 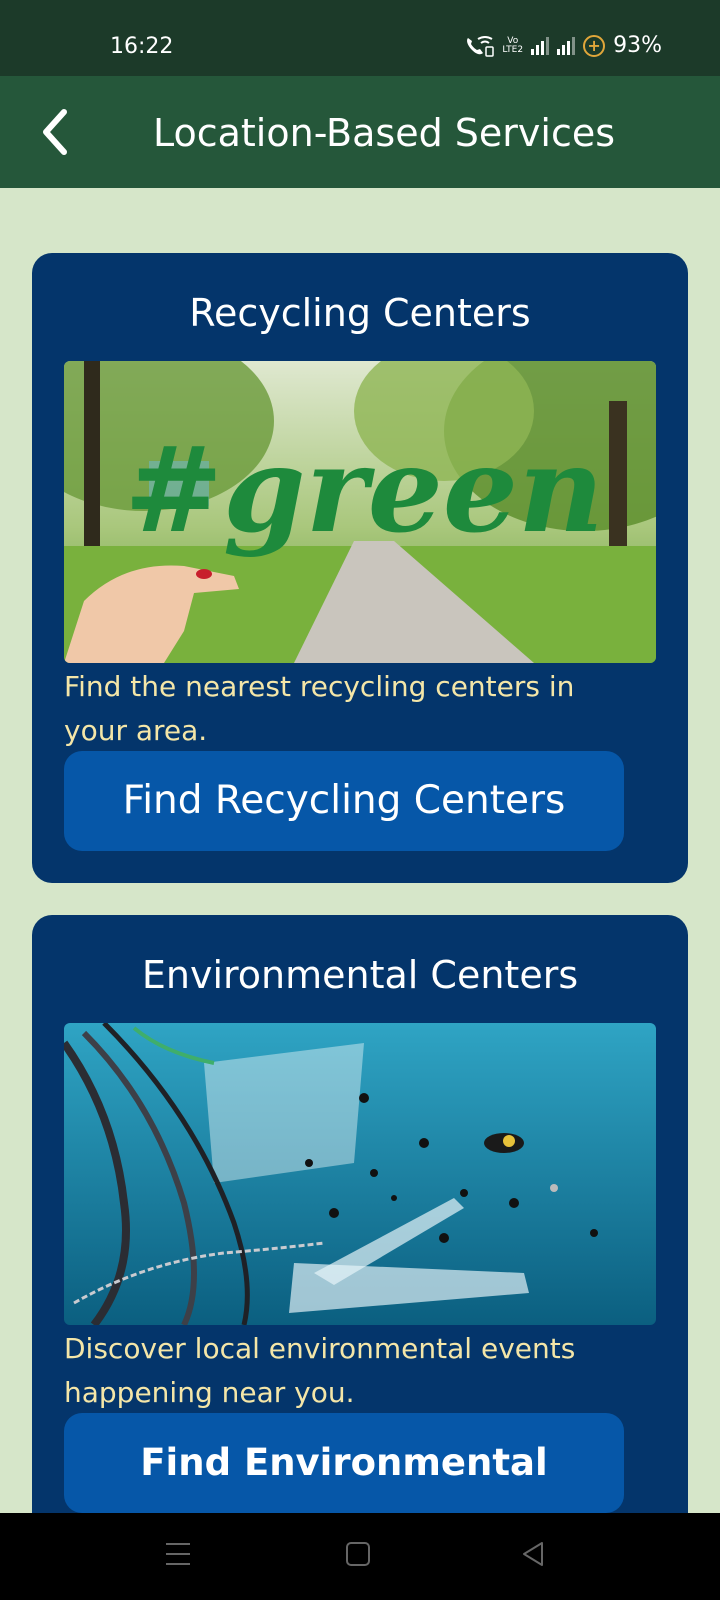 I want to click on system-nav-bar, so click(x=360, y=1556).